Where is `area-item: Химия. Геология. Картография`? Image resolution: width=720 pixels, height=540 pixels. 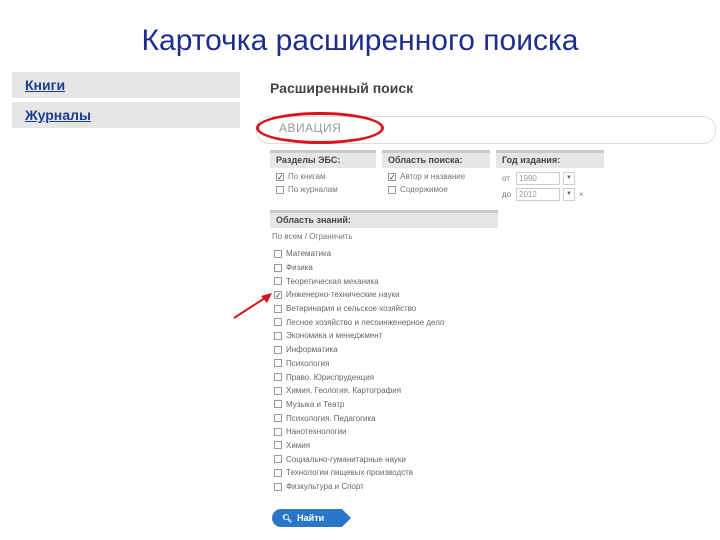
area-item: Химия. Геология. Картография is located at coordinates (384, 391).